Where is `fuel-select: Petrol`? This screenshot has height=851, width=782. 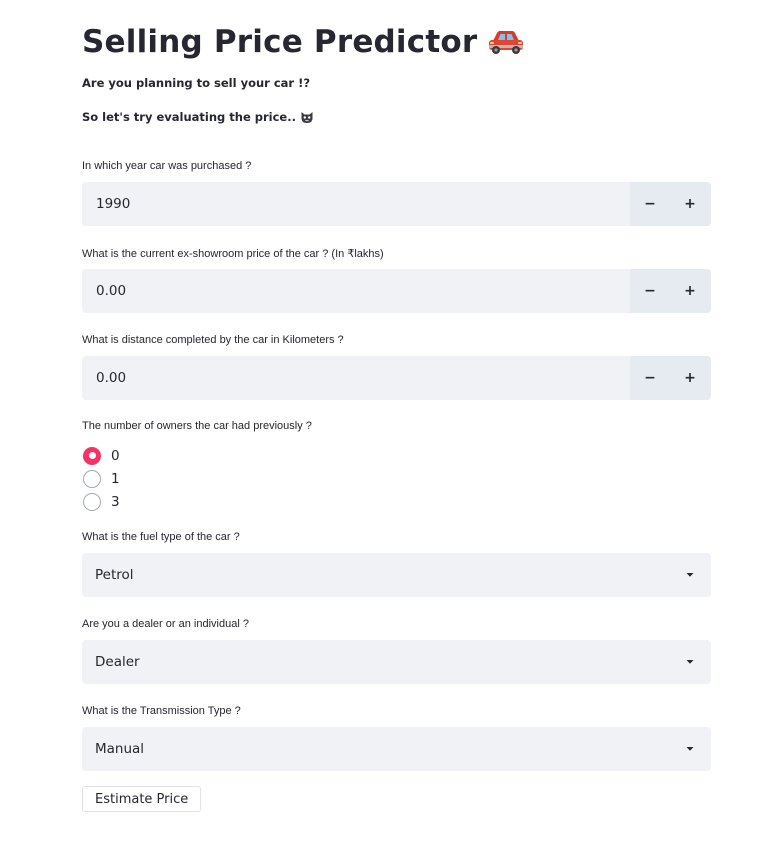 fuel-select: Petrol is located at coordinates (396, 575).